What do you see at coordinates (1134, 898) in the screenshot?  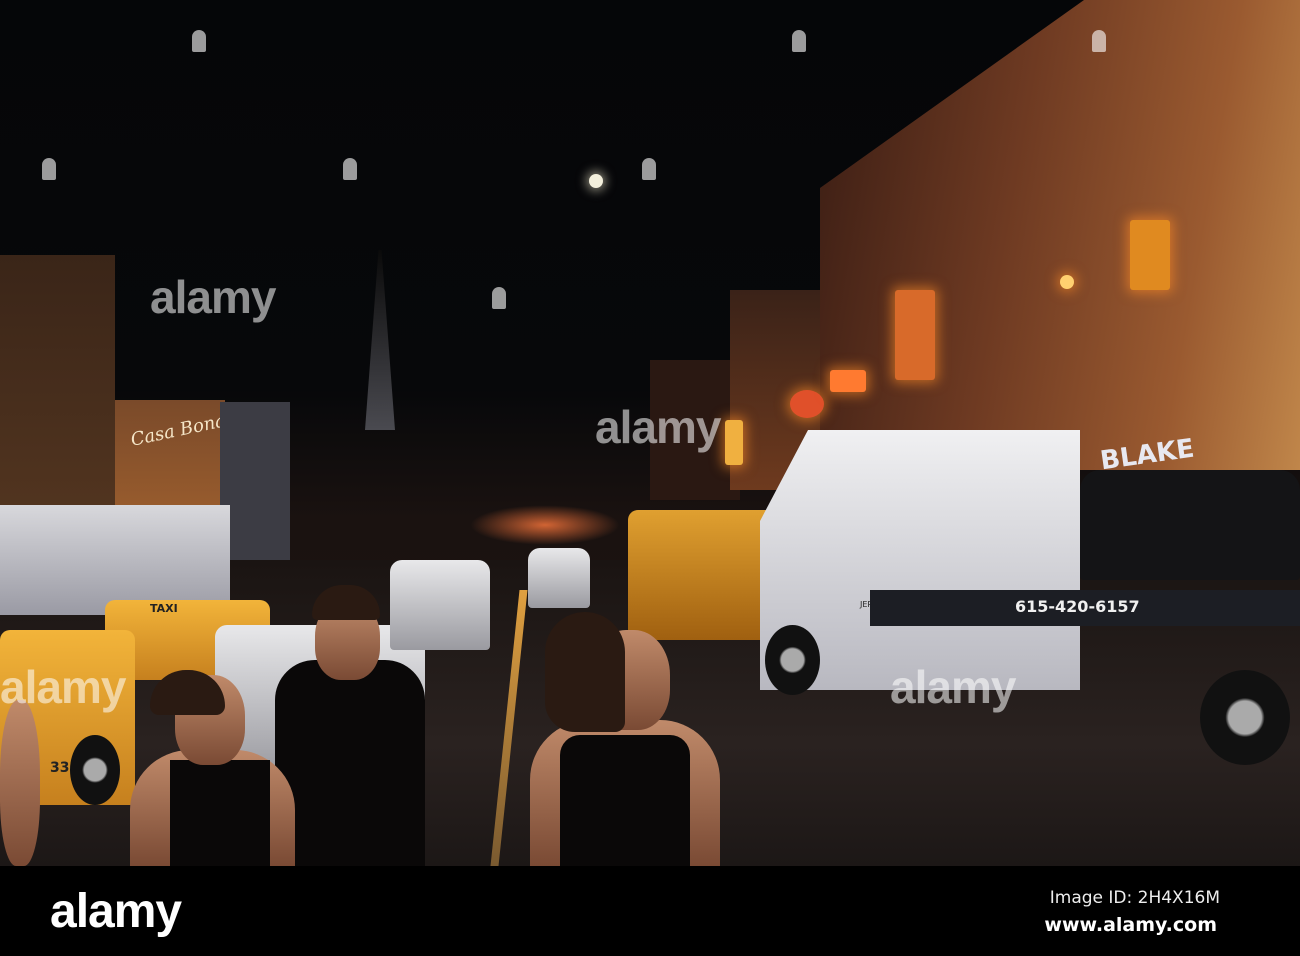 I see `image-id: Image ID: 2H4X16M` at bounding box center [1134, 898].